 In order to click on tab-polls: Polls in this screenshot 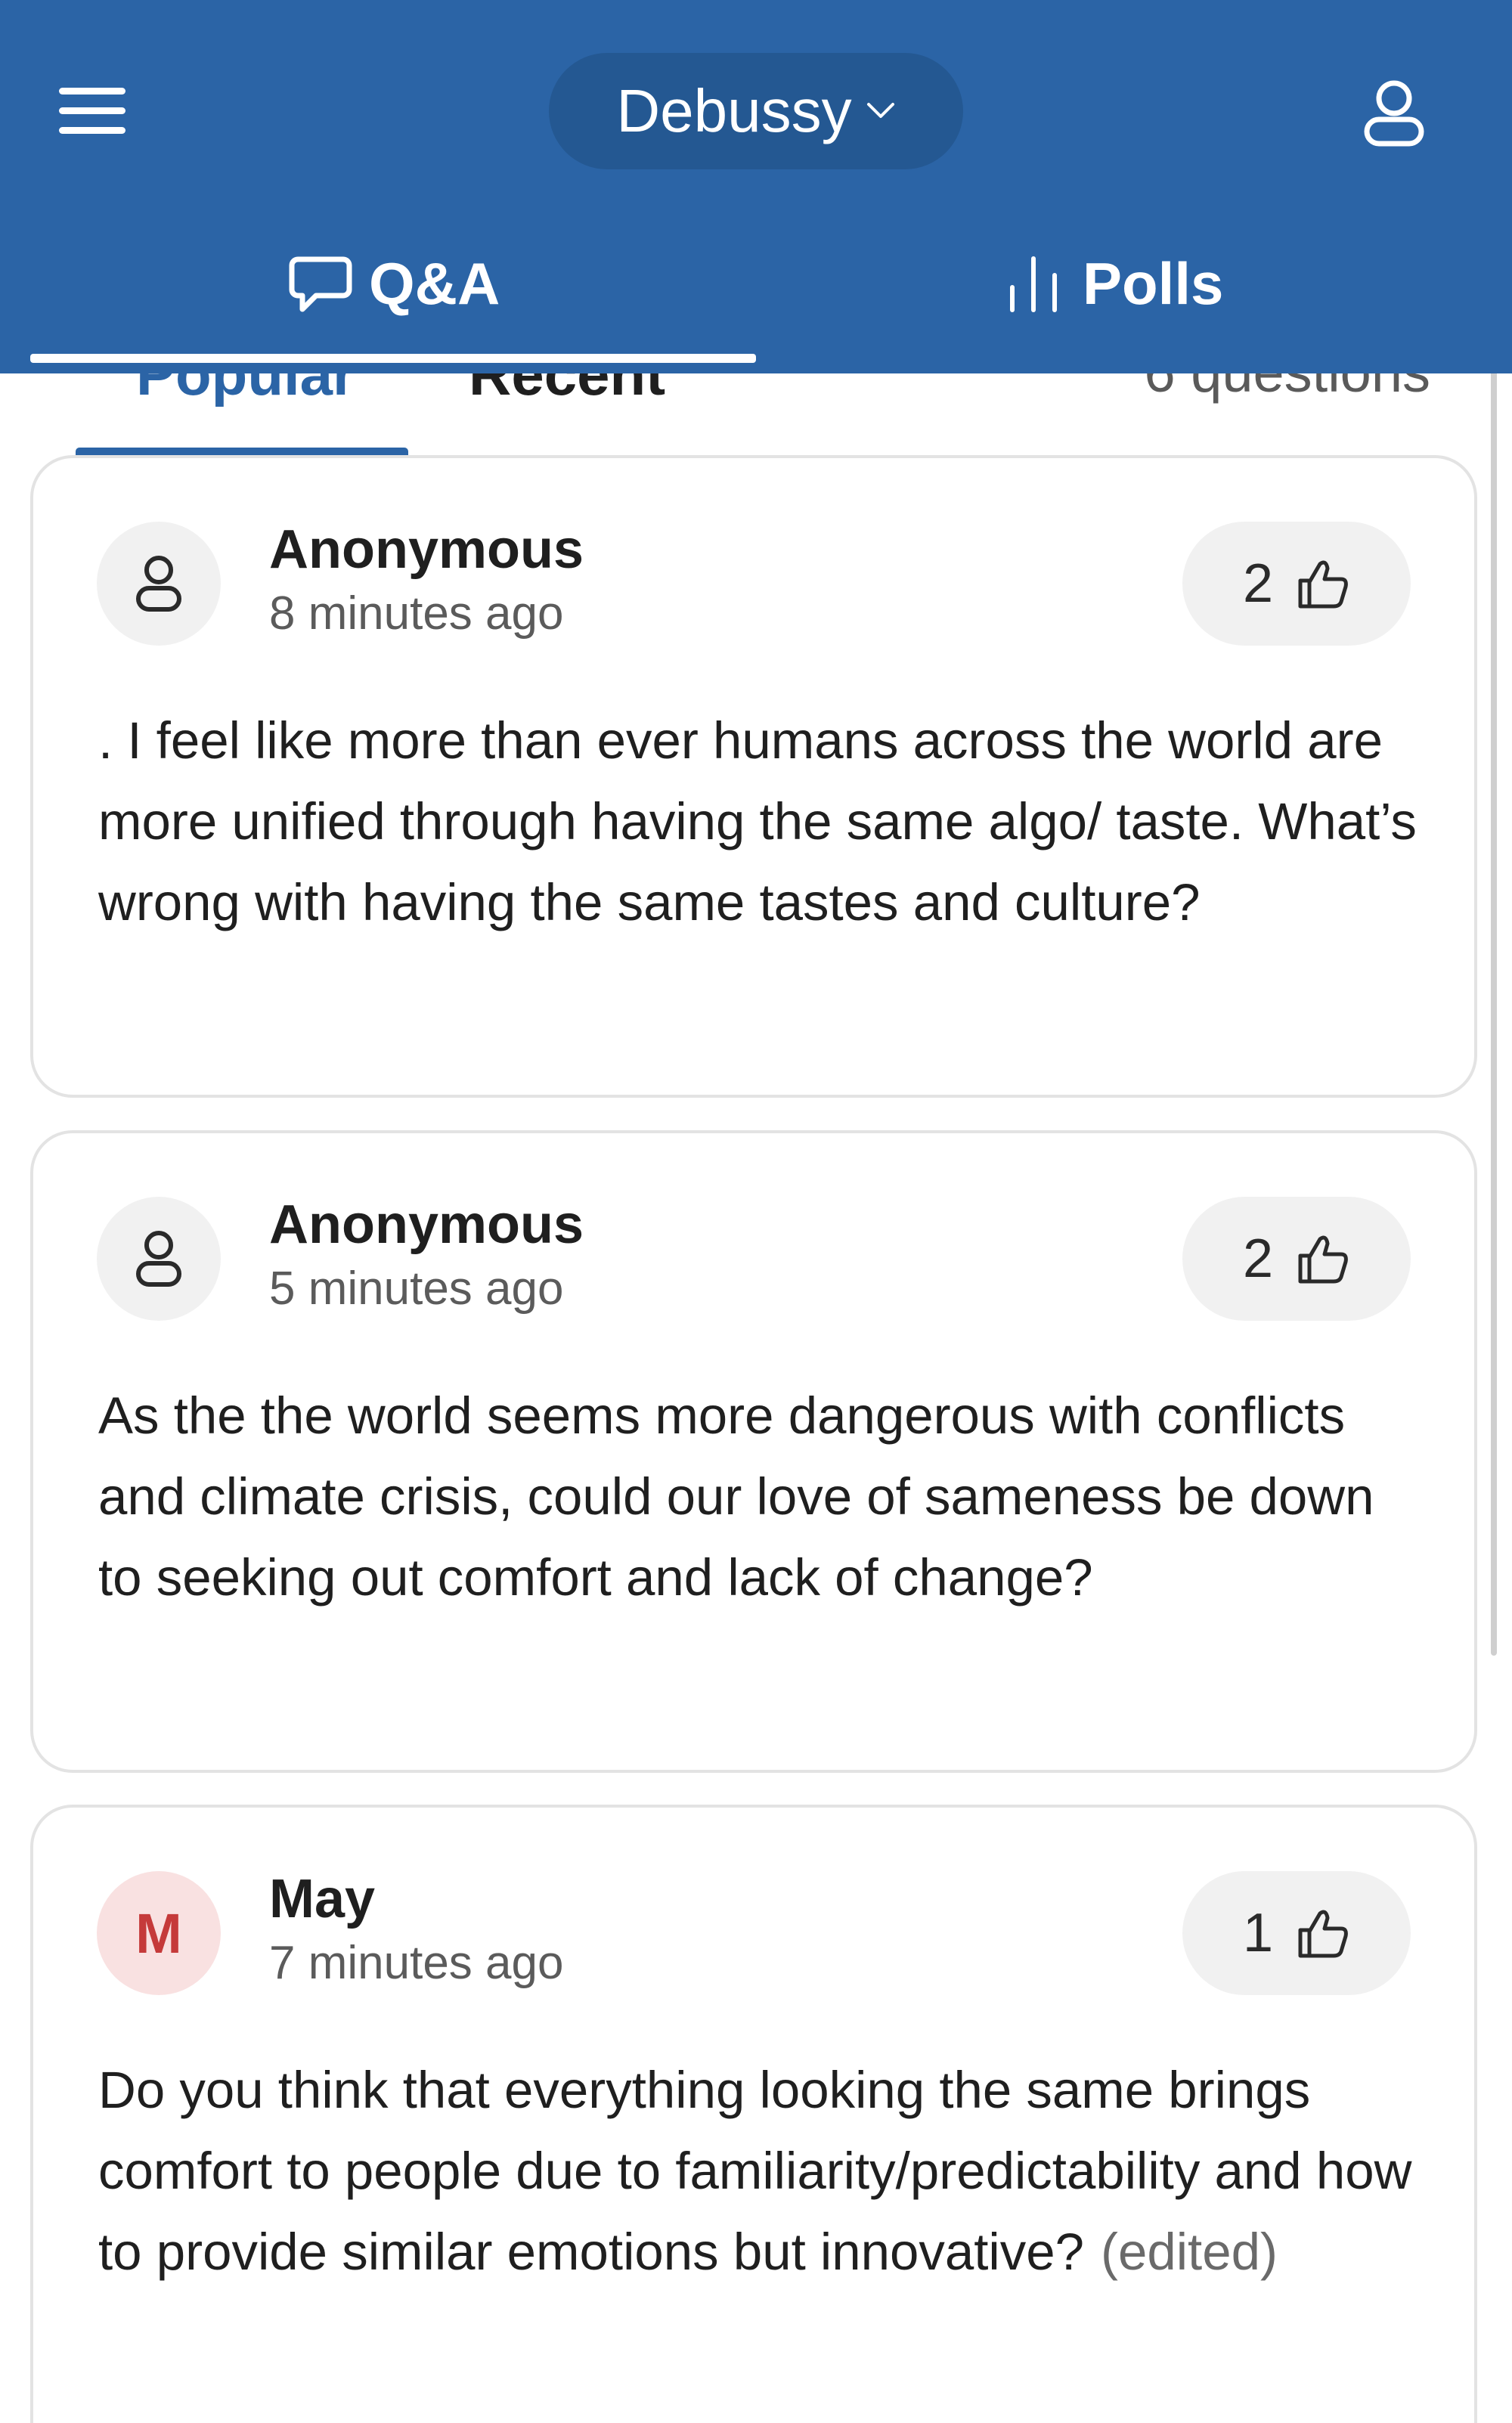, I will do `click(1114, 283)`.